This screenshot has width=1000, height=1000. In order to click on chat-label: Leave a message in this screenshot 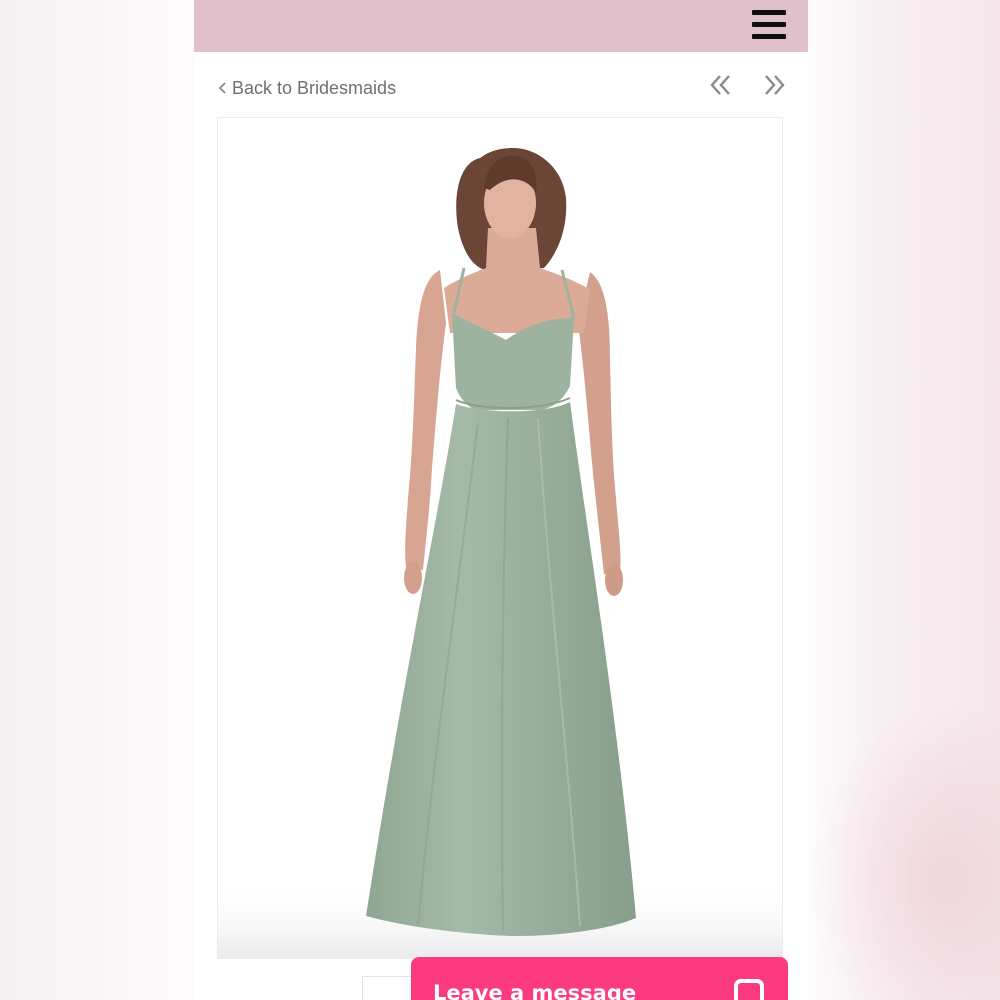, I will do `click(535, 990)`.